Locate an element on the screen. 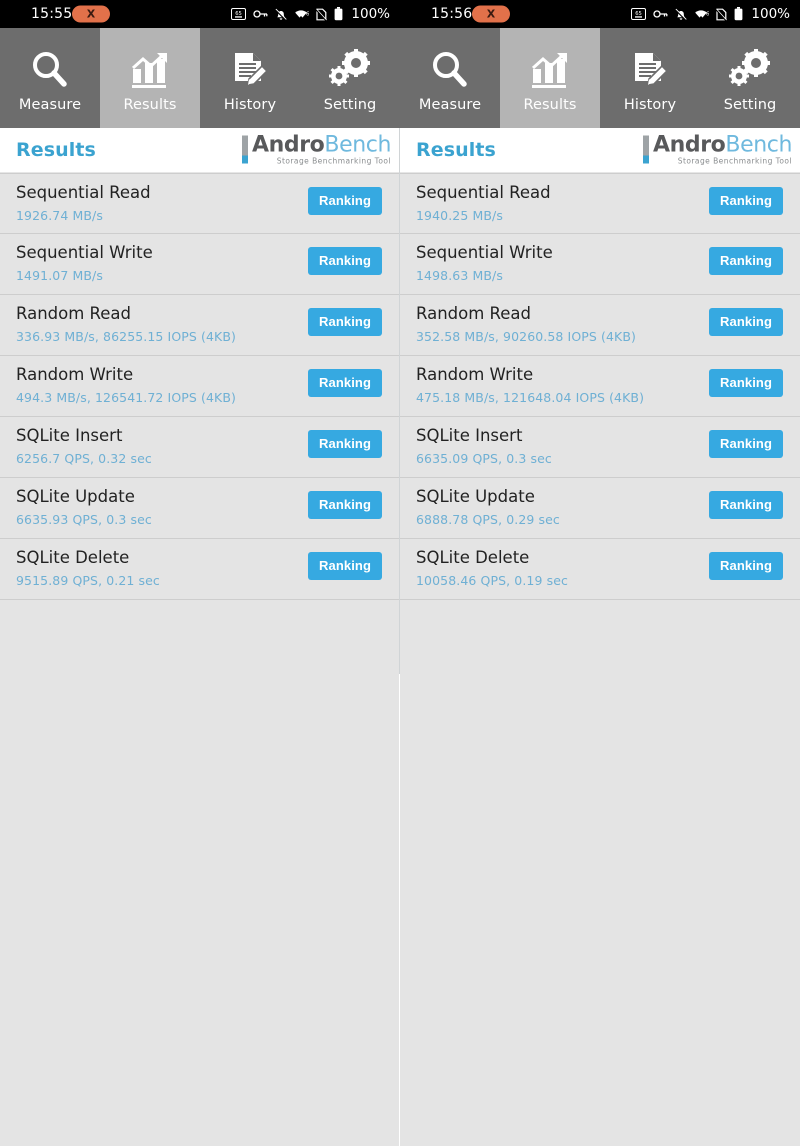 The height and width of the screenshot is (1146, 800). svg-text: 6 is located at coordinates (307, 15).